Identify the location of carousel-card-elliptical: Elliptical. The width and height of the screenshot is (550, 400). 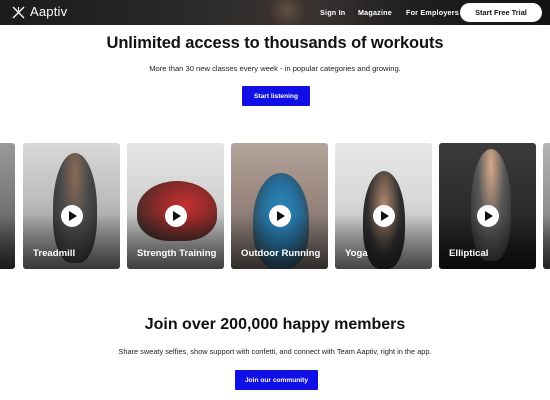
(487, 206).